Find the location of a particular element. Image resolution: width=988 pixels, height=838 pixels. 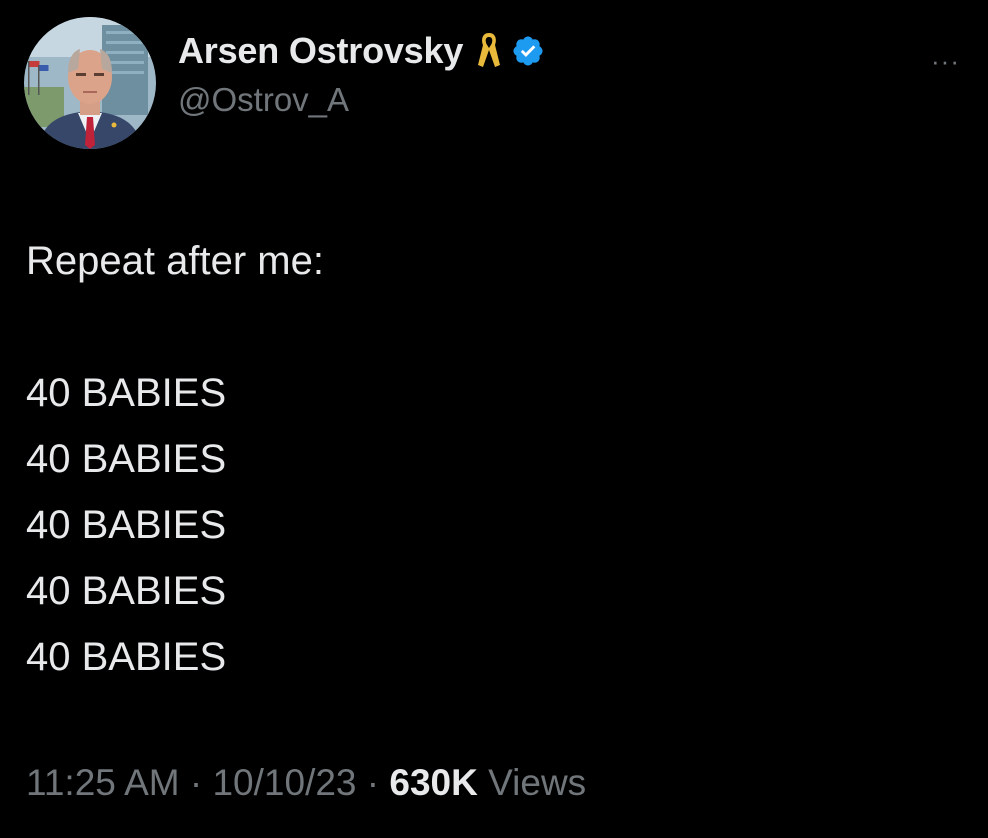

author-info: Arsen Ostrovsky @Ostrov_A is located at coordinates (361, 72).